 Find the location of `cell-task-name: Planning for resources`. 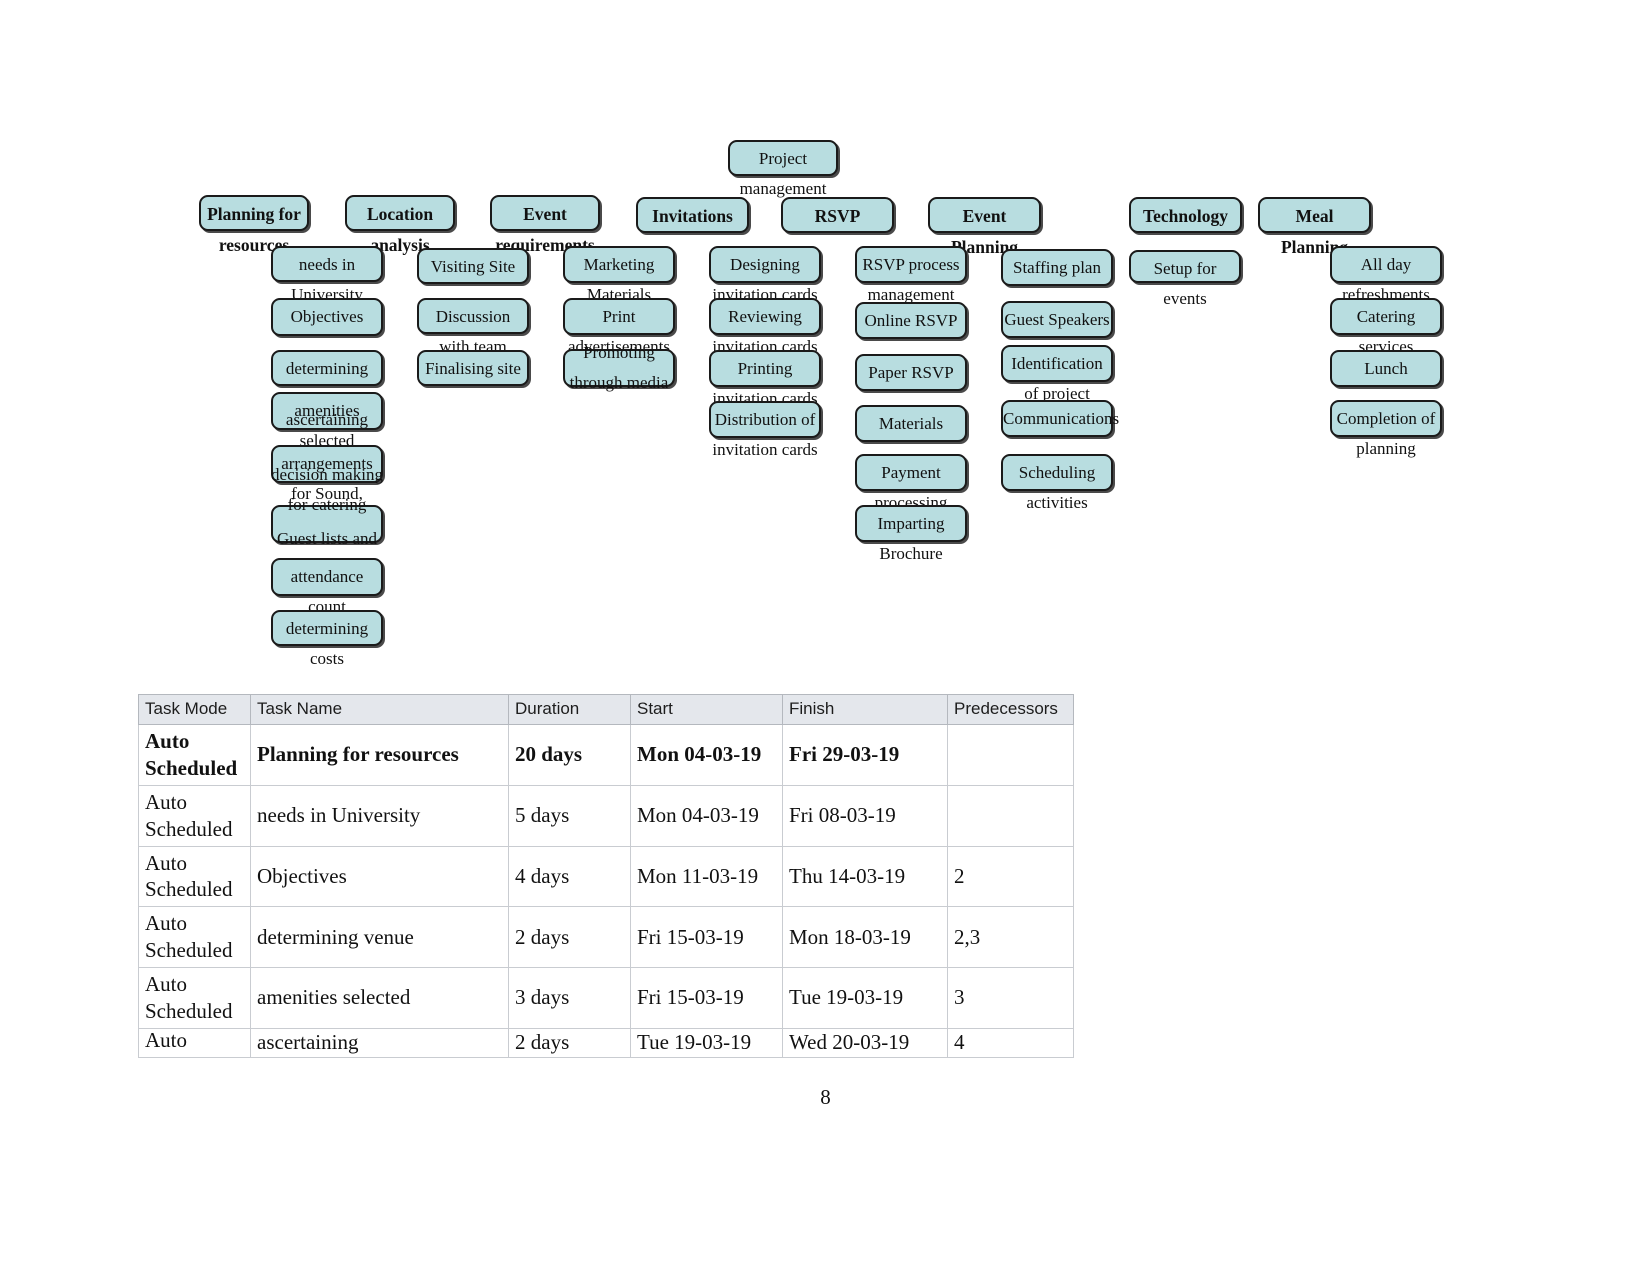

cell-task-name: Planning for resources is located at coordinates (379, 755).